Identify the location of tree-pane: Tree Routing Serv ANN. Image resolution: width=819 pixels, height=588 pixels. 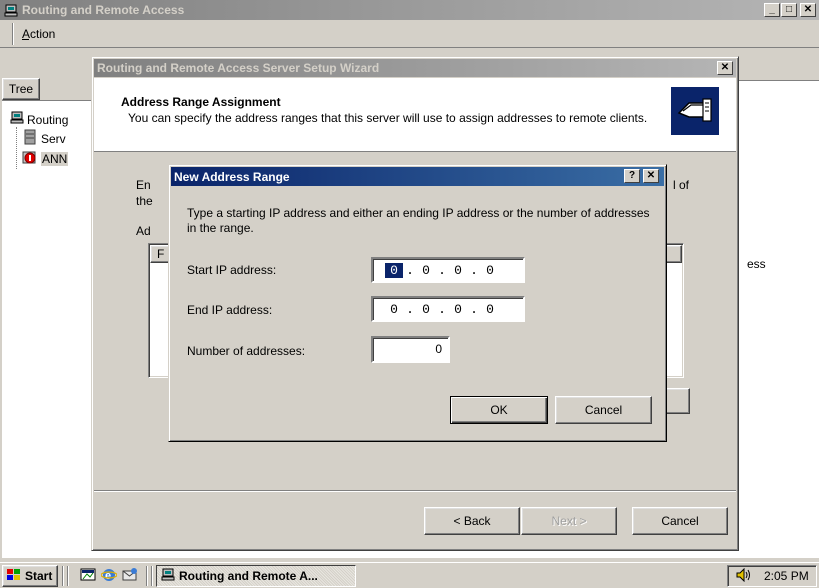
(47, 303).